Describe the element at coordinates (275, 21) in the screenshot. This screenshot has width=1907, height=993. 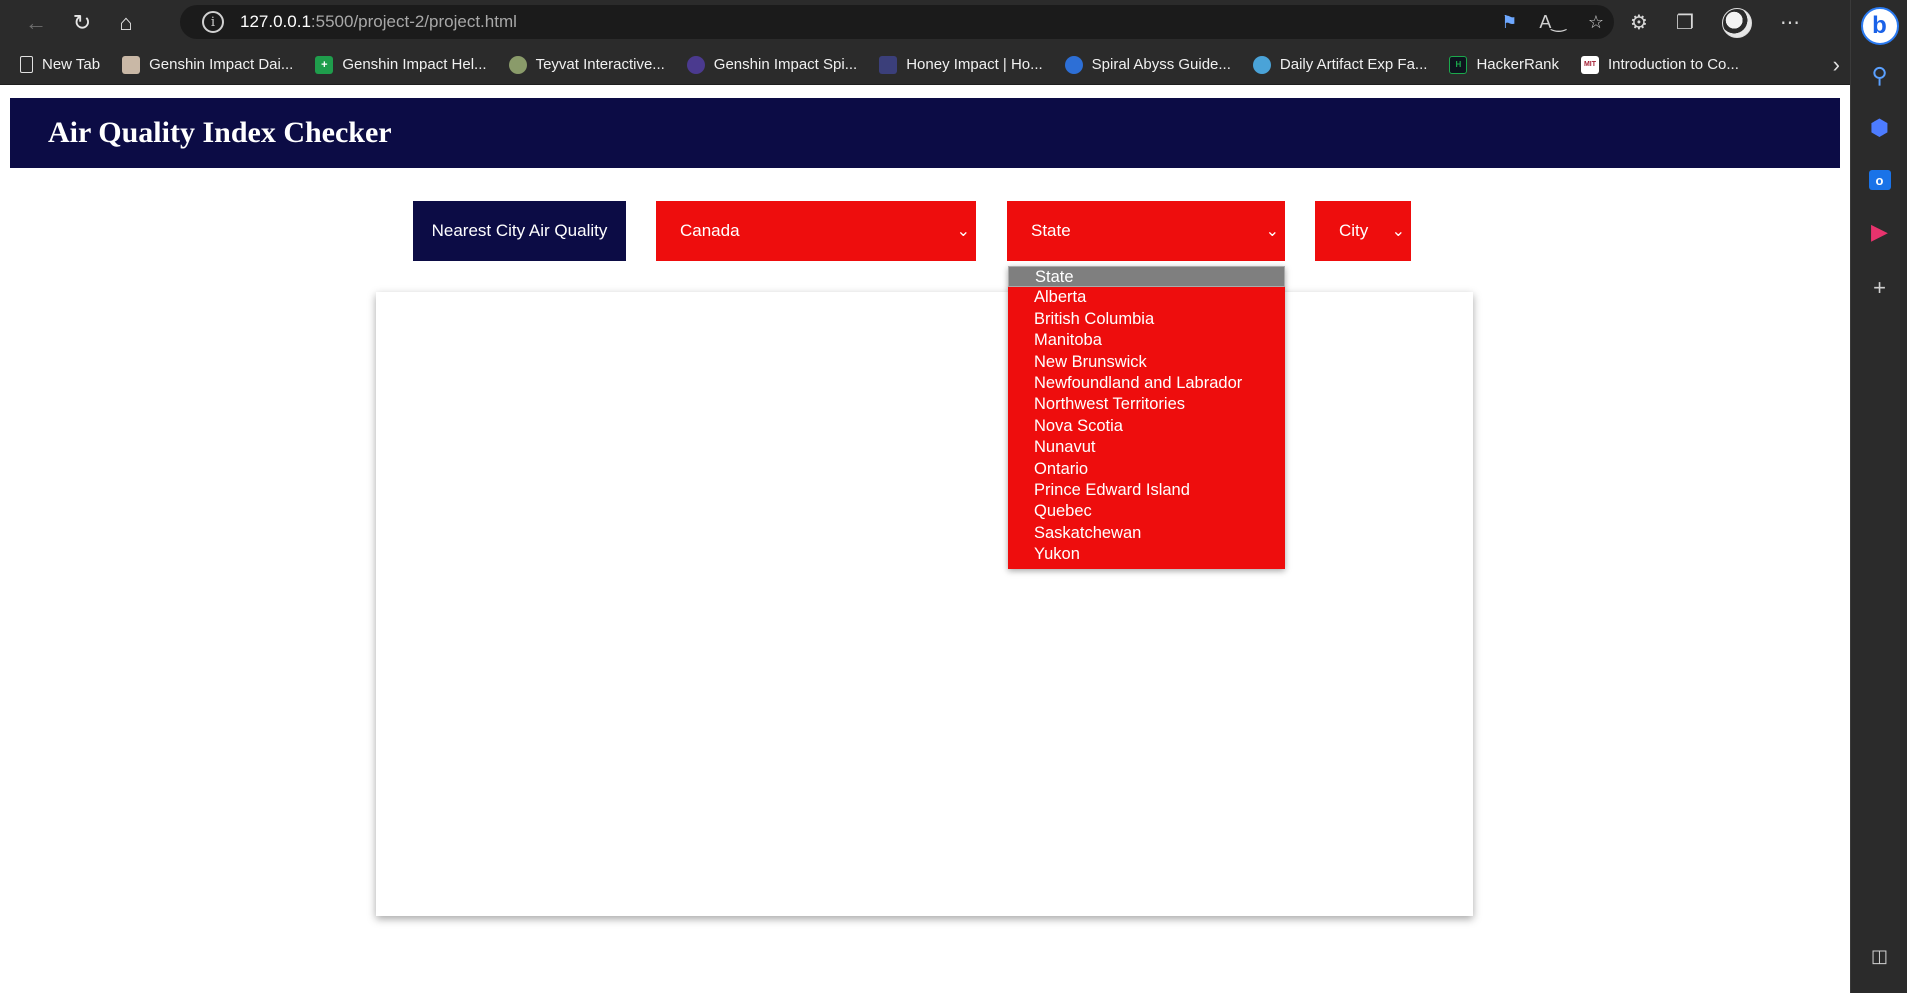
I see `url-host: 127.0.0.1` at that location.